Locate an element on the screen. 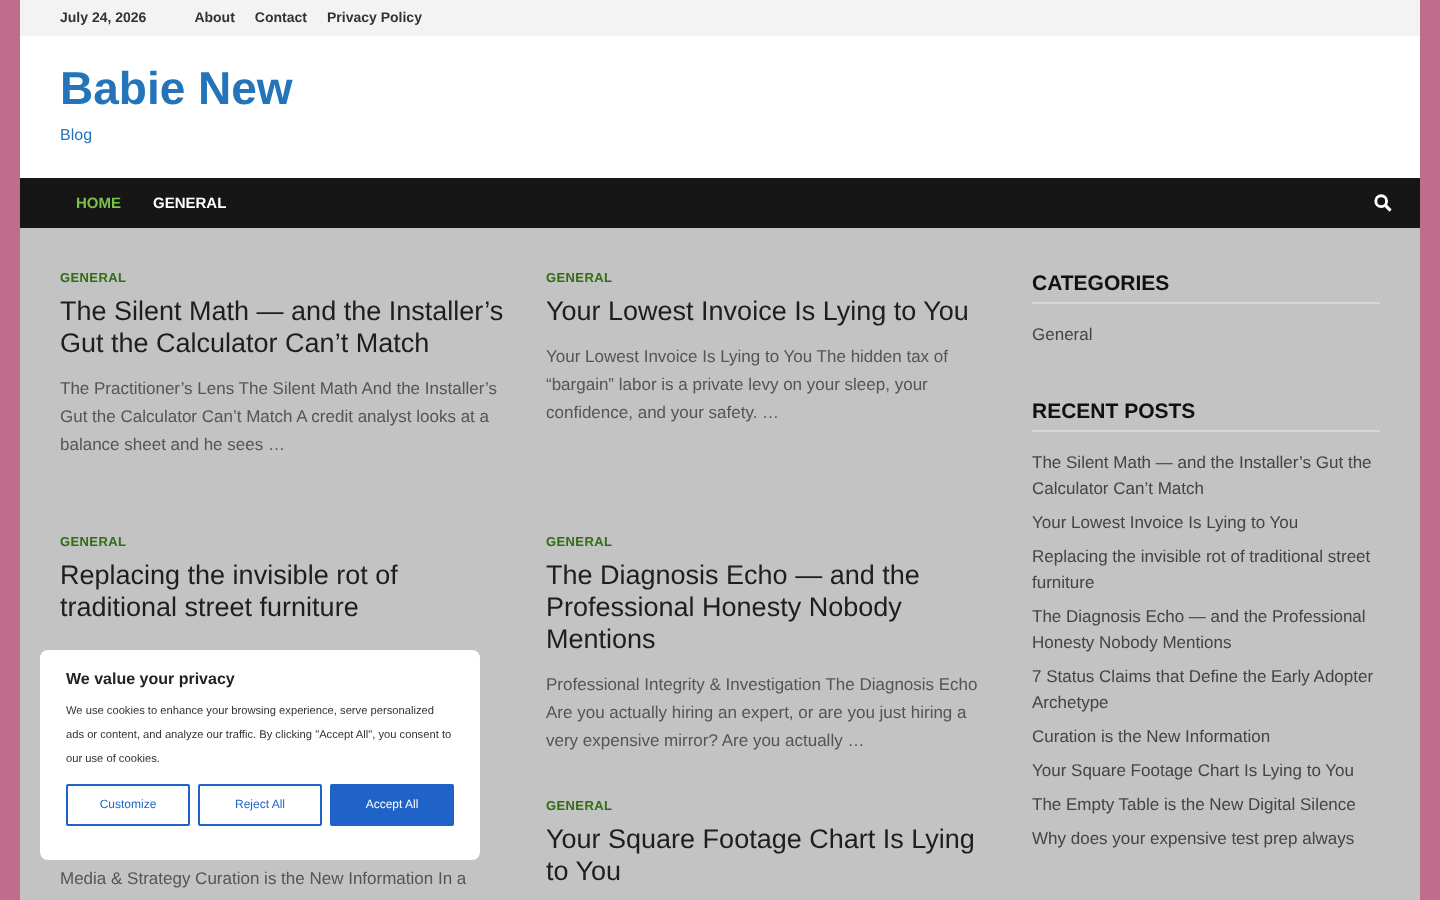 This screenshot has width=1440, height=900. post-title: The Diagnosis Echo — and the Professional Honesty Nobody Mentions is located at coordinates (768, 608).